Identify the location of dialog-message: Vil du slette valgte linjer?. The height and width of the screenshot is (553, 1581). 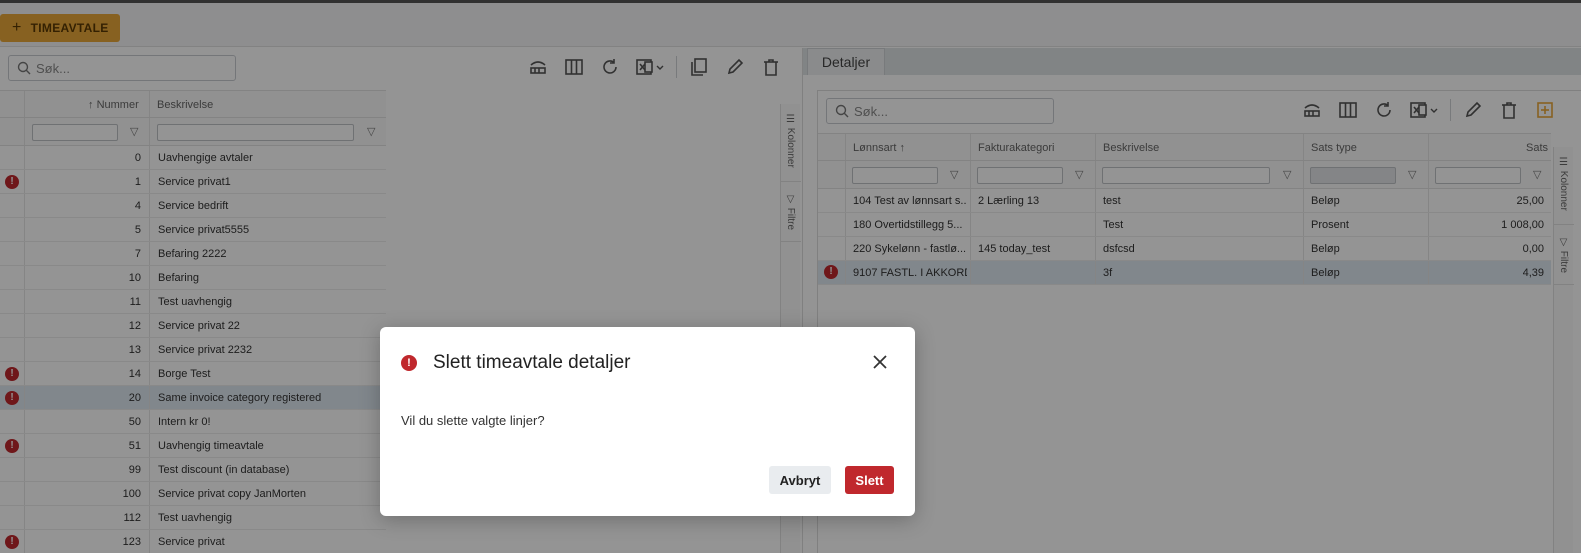
(473, 420).